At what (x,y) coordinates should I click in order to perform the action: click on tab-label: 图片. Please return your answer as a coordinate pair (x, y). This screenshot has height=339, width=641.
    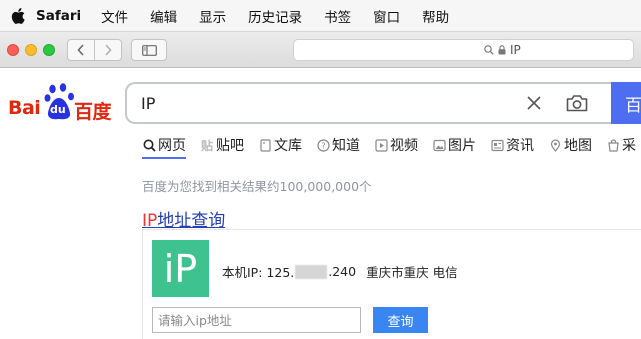
    Looking at the image, I should click on (462, 146).